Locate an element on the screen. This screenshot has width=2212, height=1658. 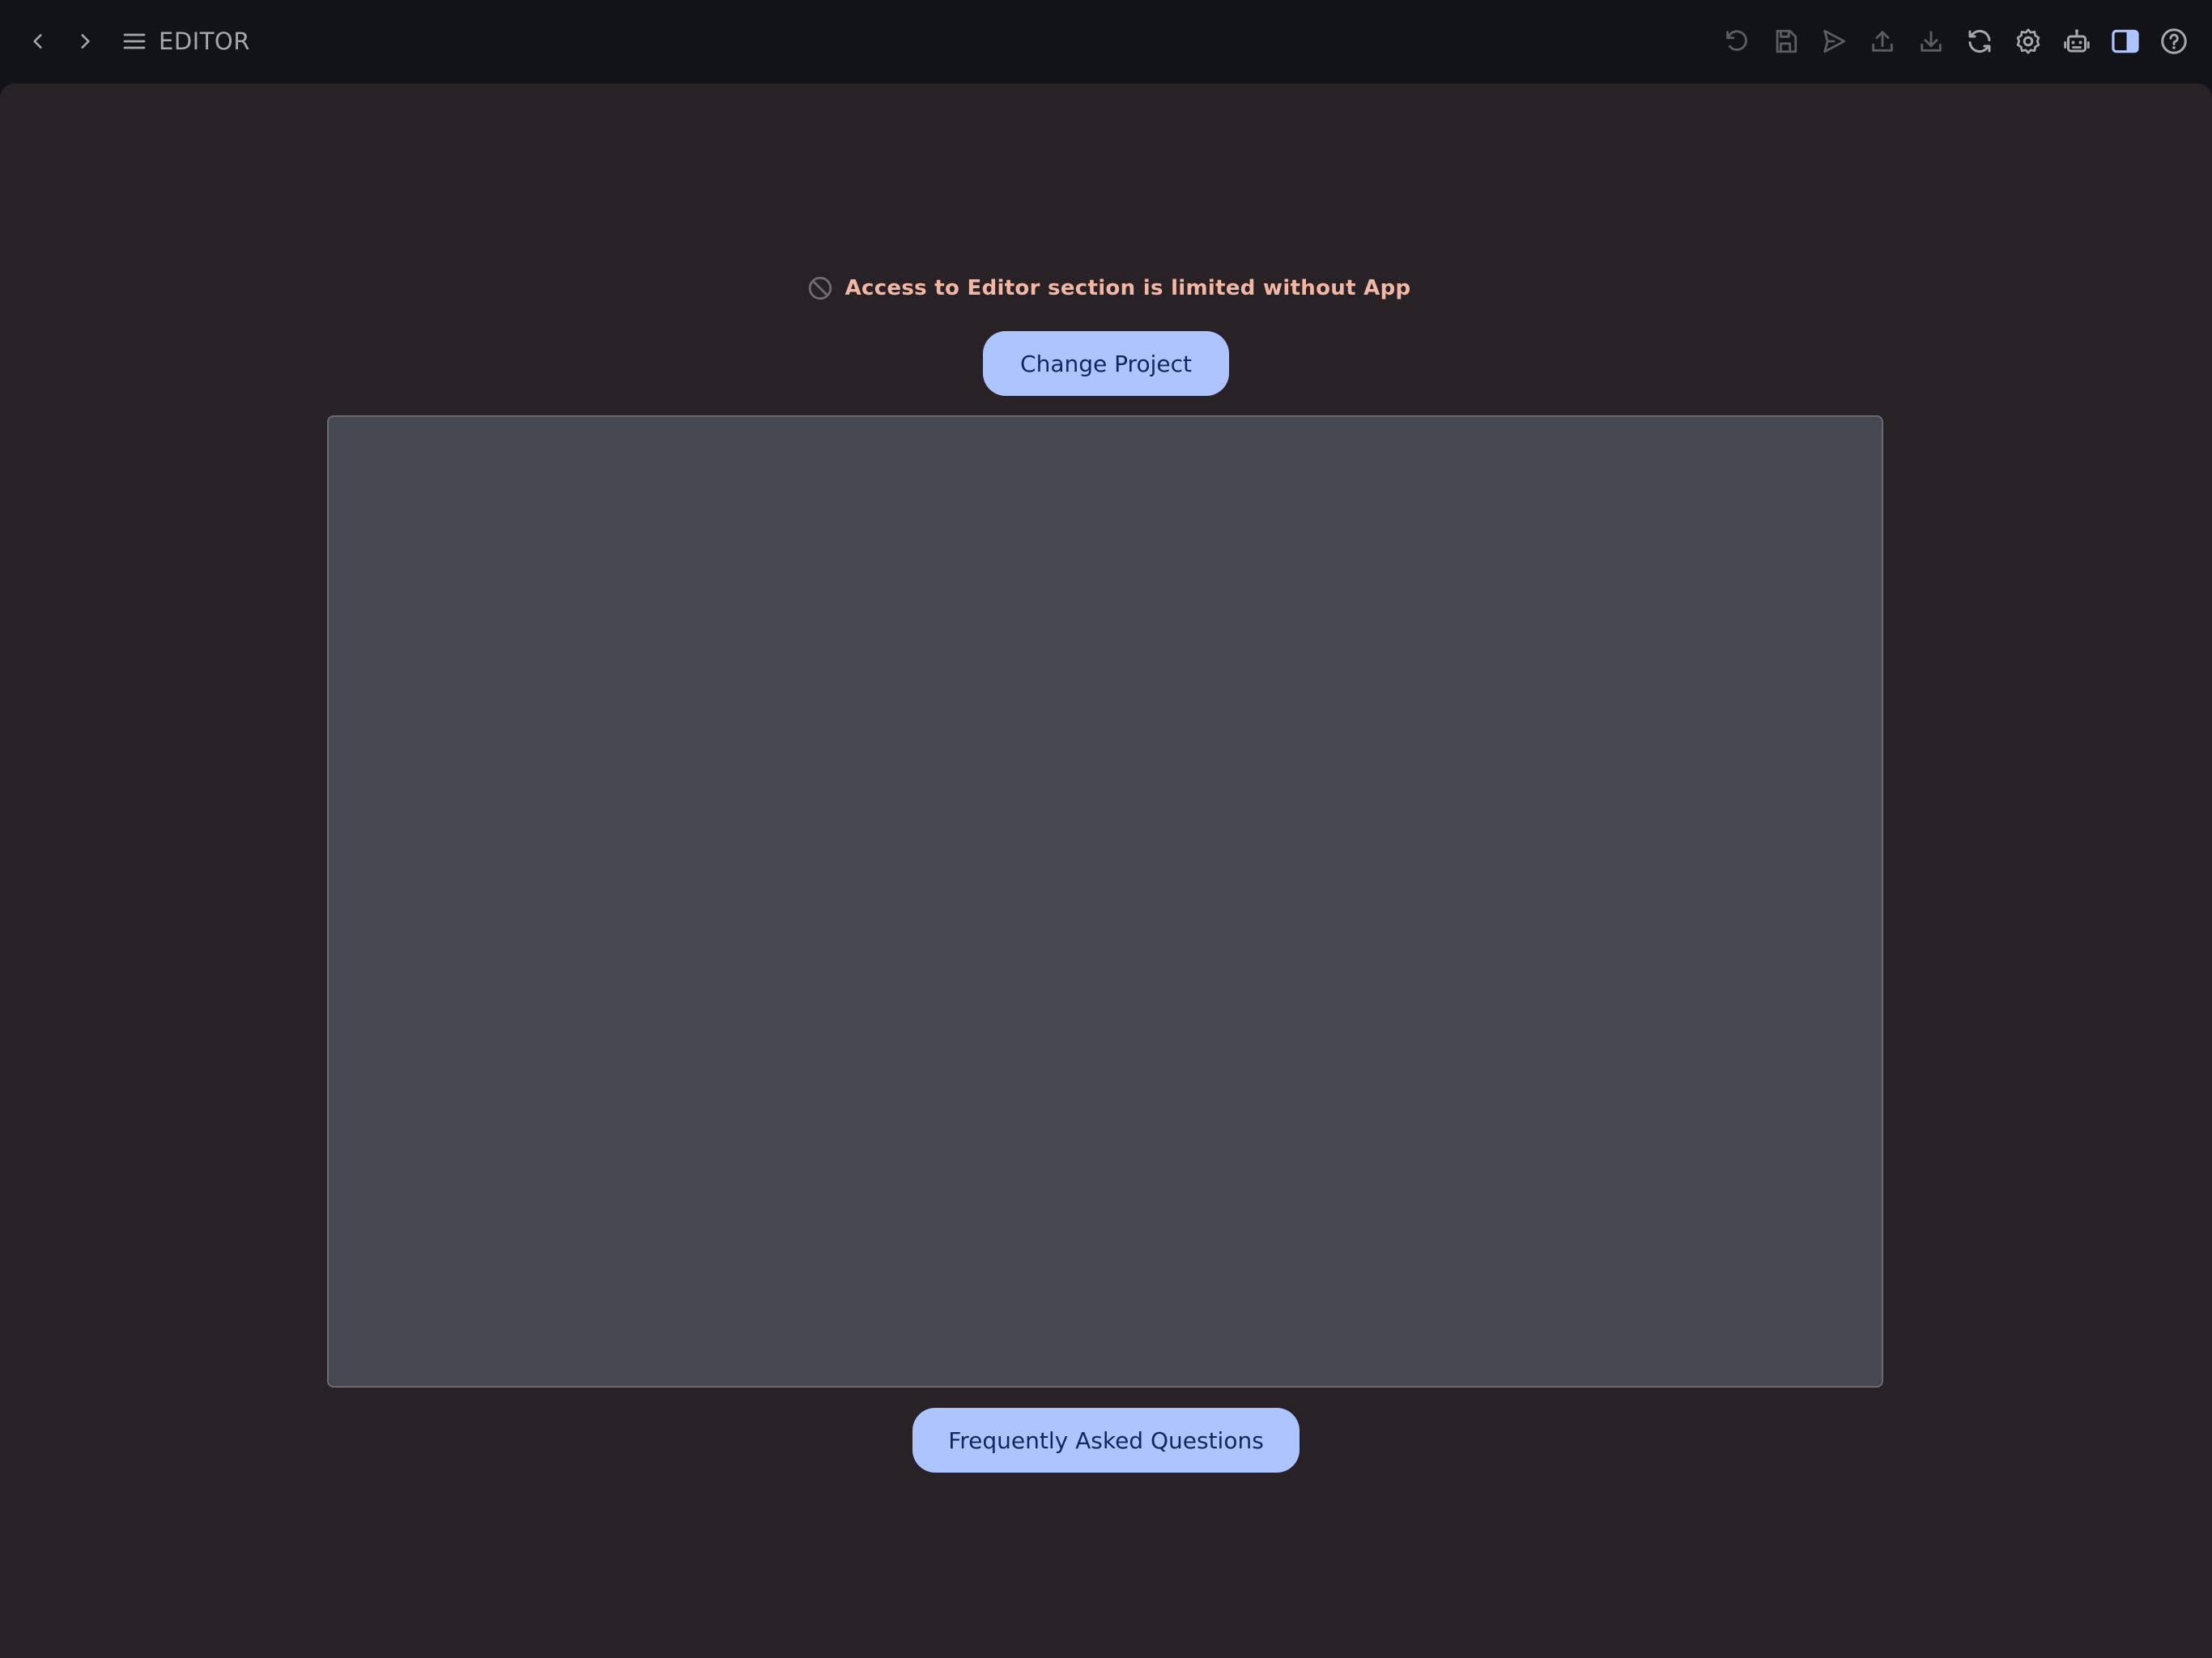
upload-button is located at coordinates (1882, 41).